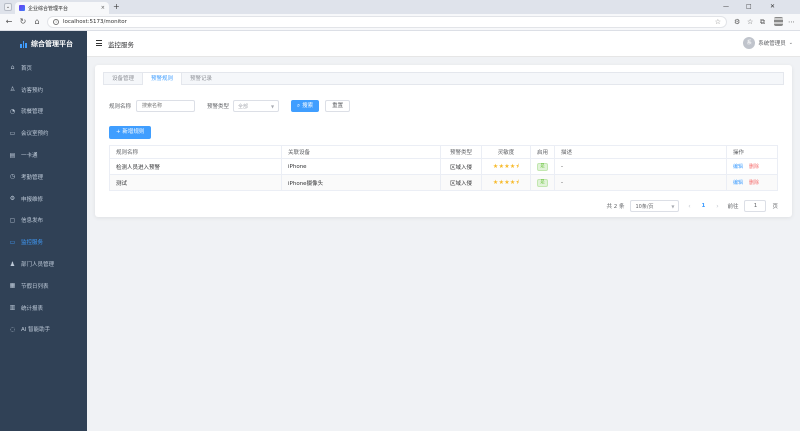 The image size is (800, 431). Describe the element at coordinates (116, 7) in the screenshot. I see `new-tab-button: +` at that location.